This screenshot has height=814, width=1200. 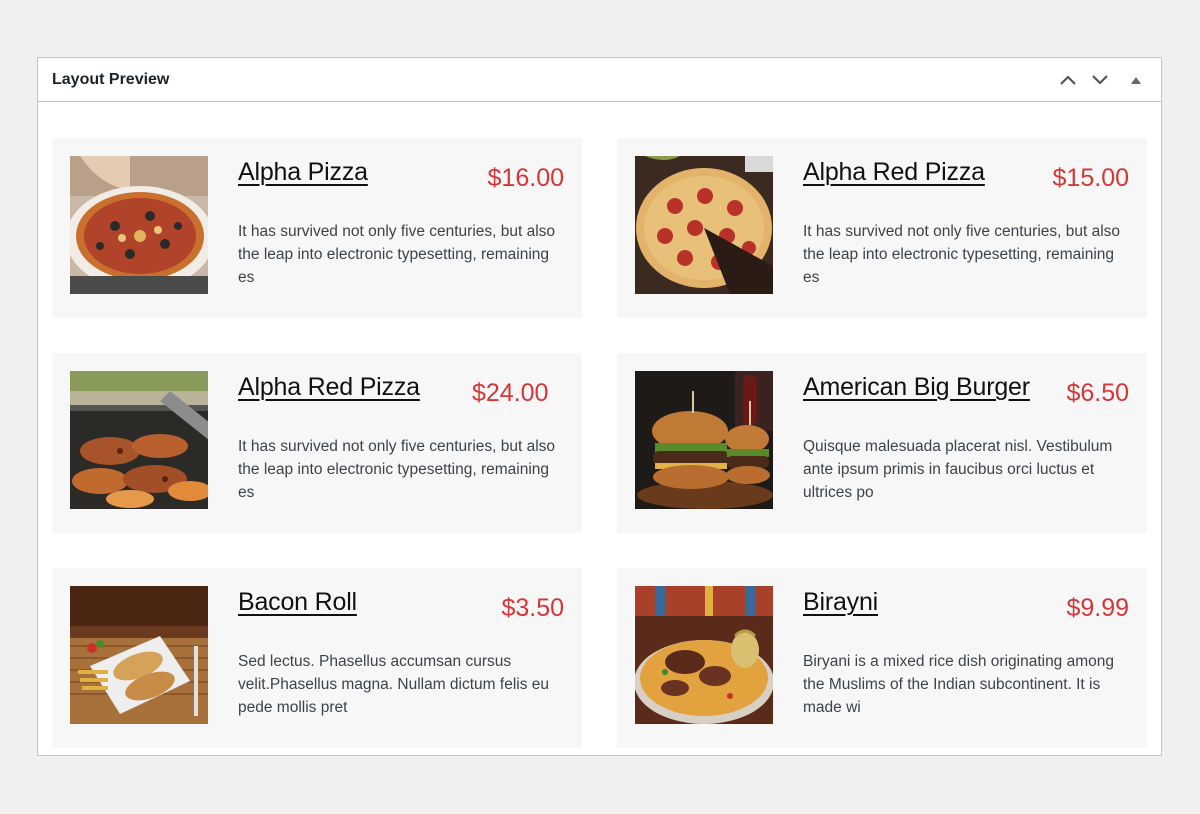 I want to click on item-price: $15.00, so click(x=1090, y=178).